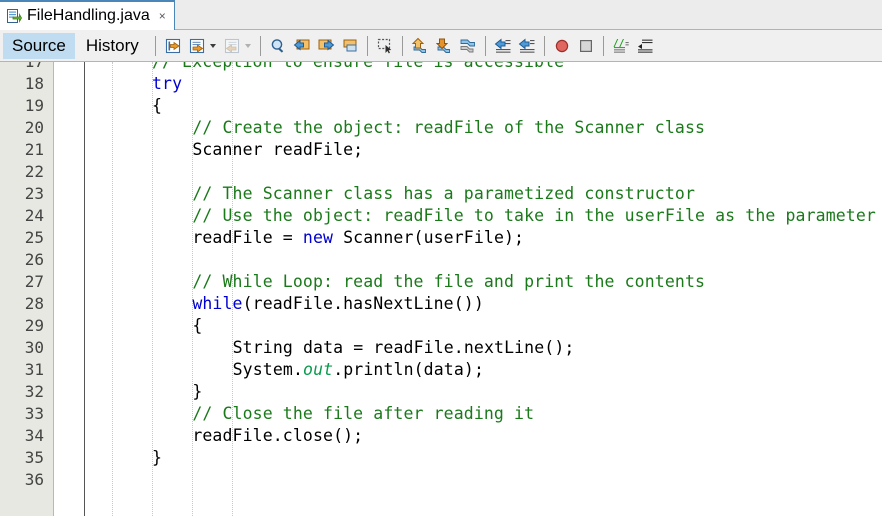  What do you see at coordinates (213, 46) in the screenshot?
I see `back-history-dropdown-arrow-icon` at bounding box center [213, 46].